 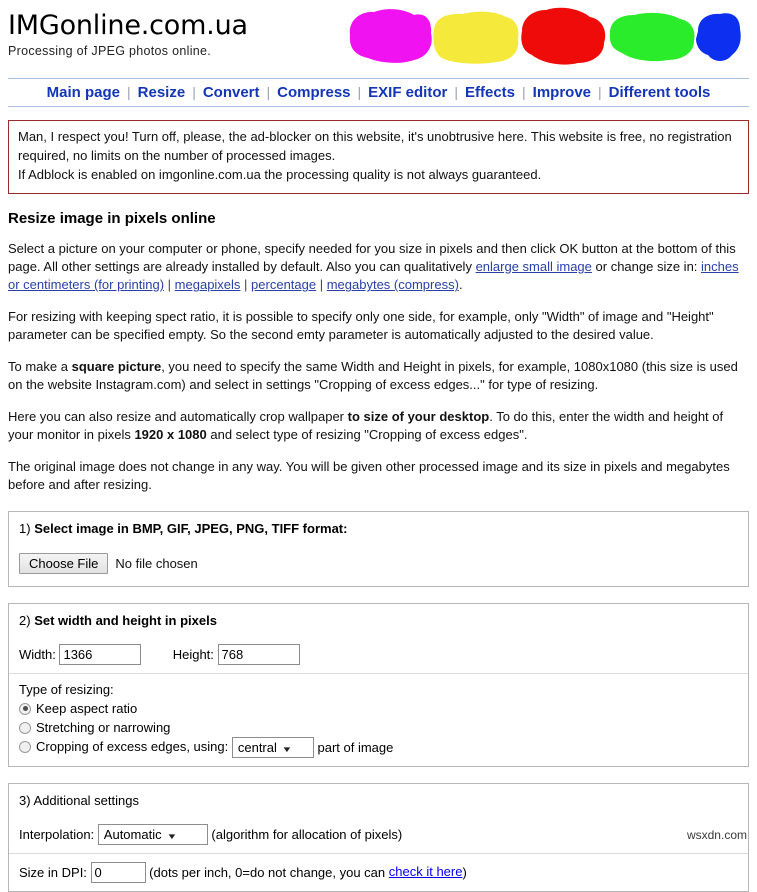 What do you see at coordinates (125, 620) in the screenshot?
I see `step-2-title: Set width and height in pixels` at bounding box center [125, 620].